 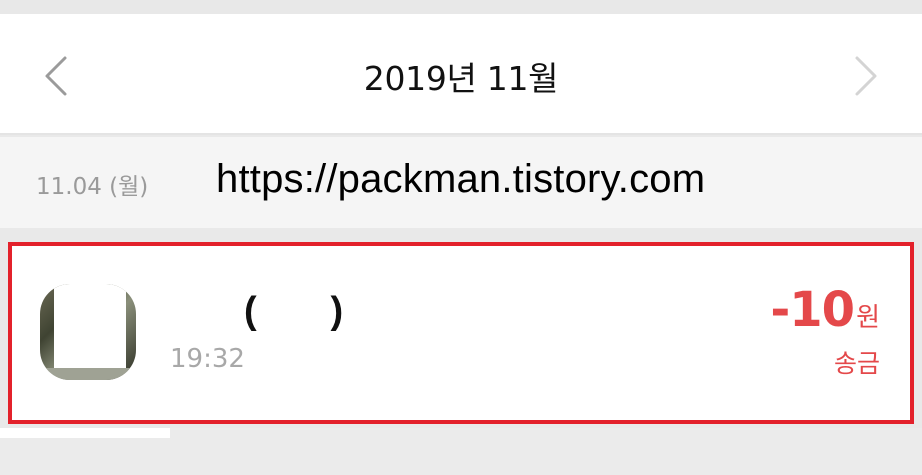 I want to click on avatar, so click(x=88, y=332).